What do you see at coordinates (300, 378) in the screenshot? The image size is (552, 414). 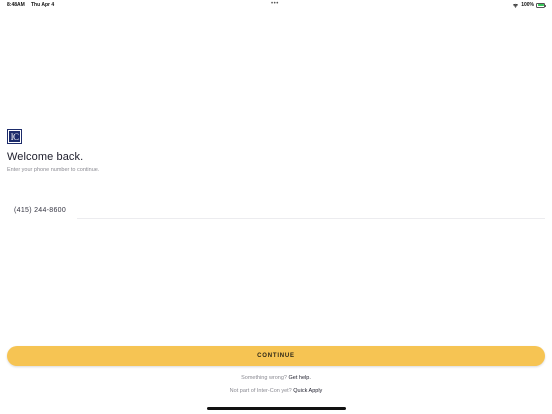 I see `get-help-link: Get help.` at bounding box center [300, 378].